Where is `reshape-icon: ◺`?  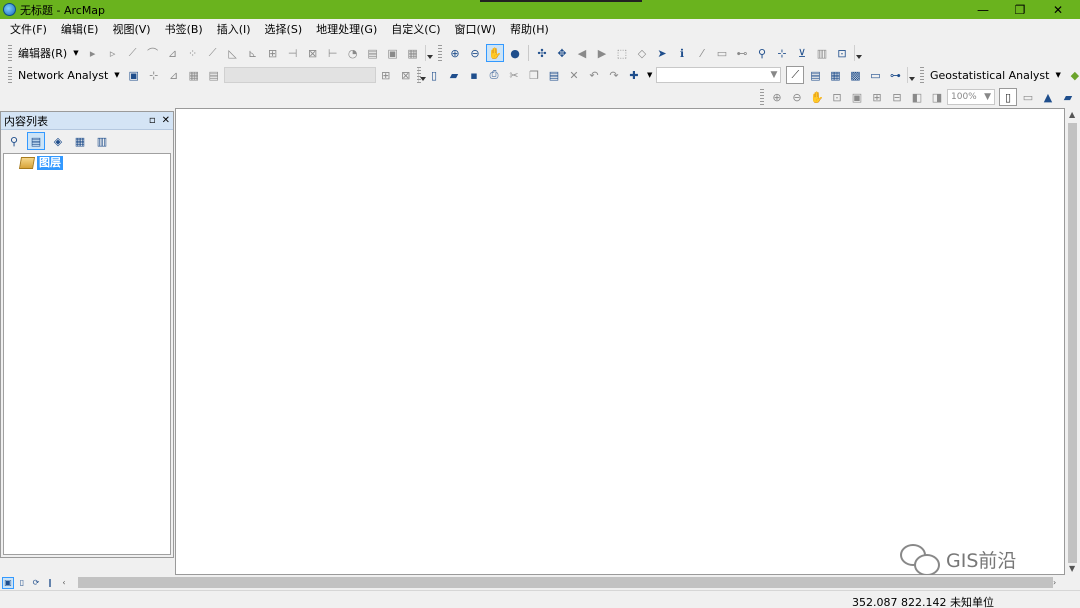
reshape-icon: ◺ is located at coordinates (233, 53).